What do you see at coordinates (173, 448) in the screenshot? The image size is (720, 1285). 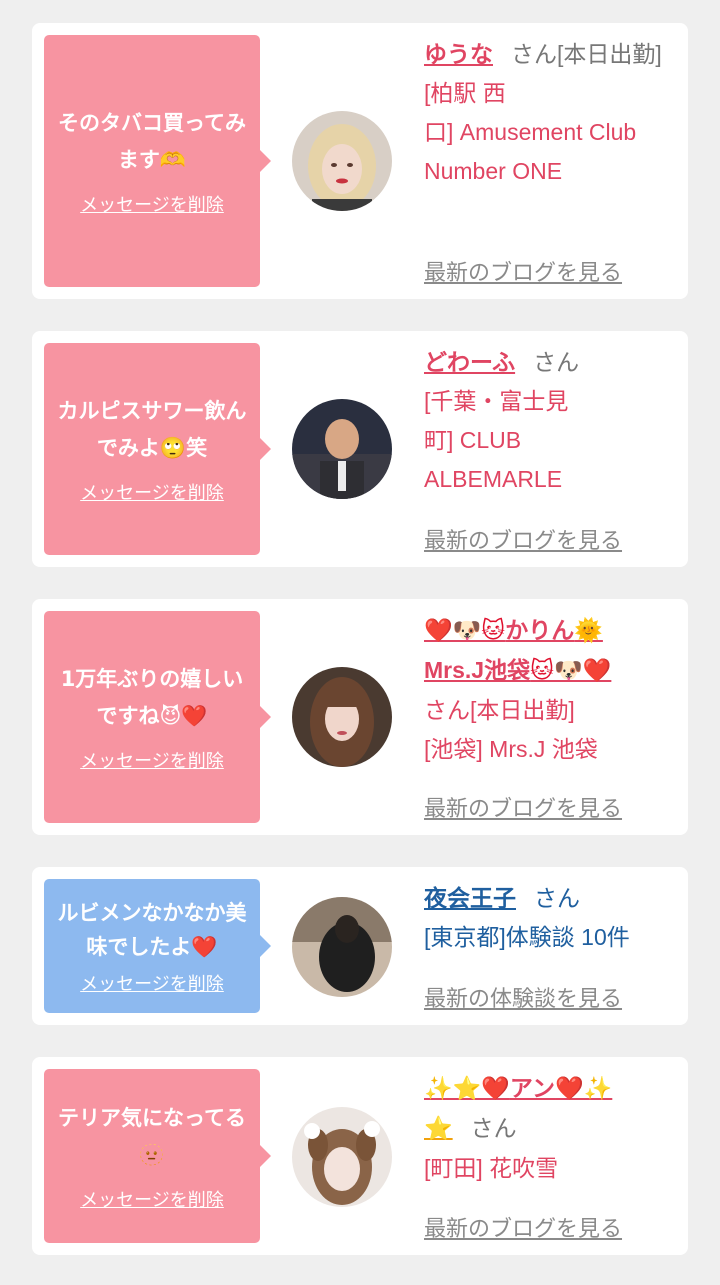 I see `eye-roll-emoji: 🙄` at bounding box center [173, 448].